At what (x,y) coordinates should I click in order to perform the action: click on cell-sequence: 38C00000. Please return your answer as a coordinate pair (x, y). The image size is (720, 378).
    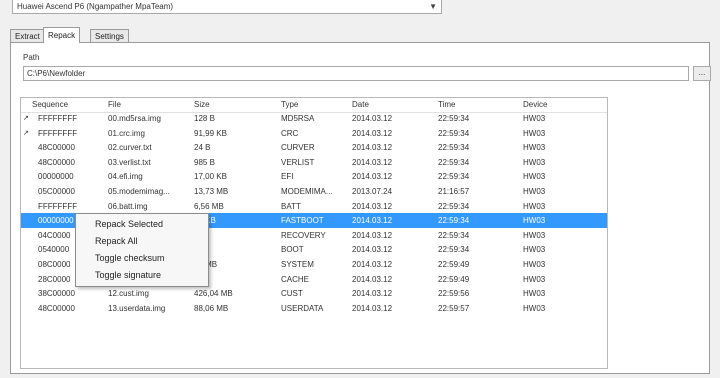
    Looking at the image, I should click on (56, 294).